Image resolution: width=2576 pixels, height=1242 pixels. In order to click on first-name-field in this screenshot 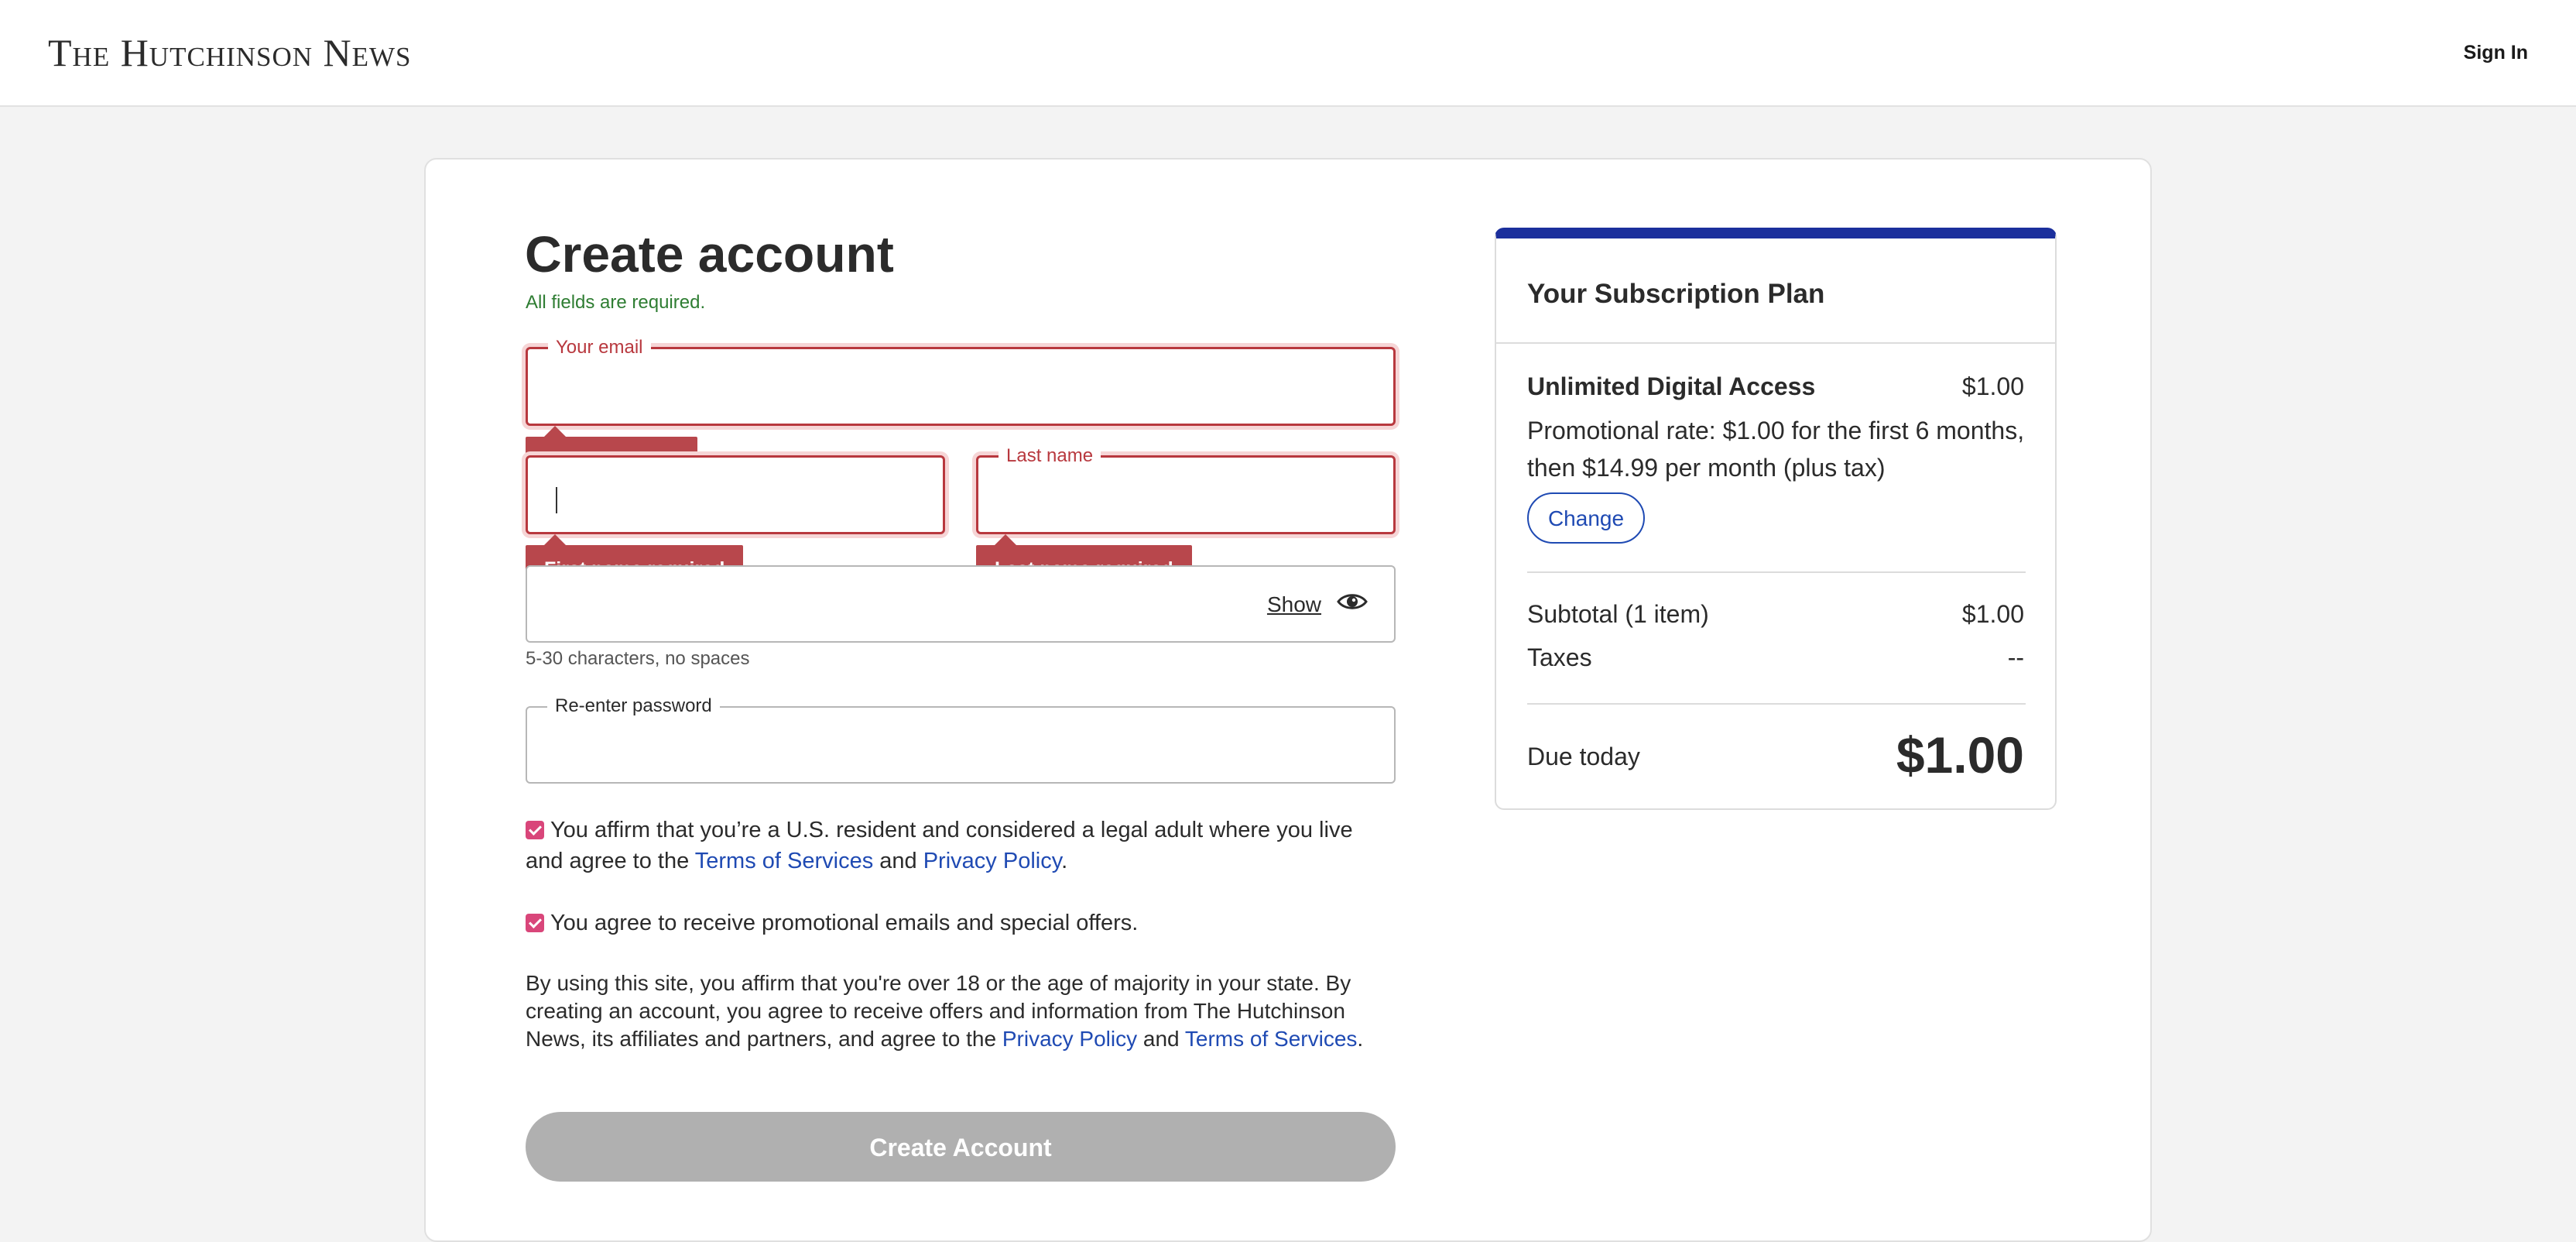, I will do `click(735, 494)`.